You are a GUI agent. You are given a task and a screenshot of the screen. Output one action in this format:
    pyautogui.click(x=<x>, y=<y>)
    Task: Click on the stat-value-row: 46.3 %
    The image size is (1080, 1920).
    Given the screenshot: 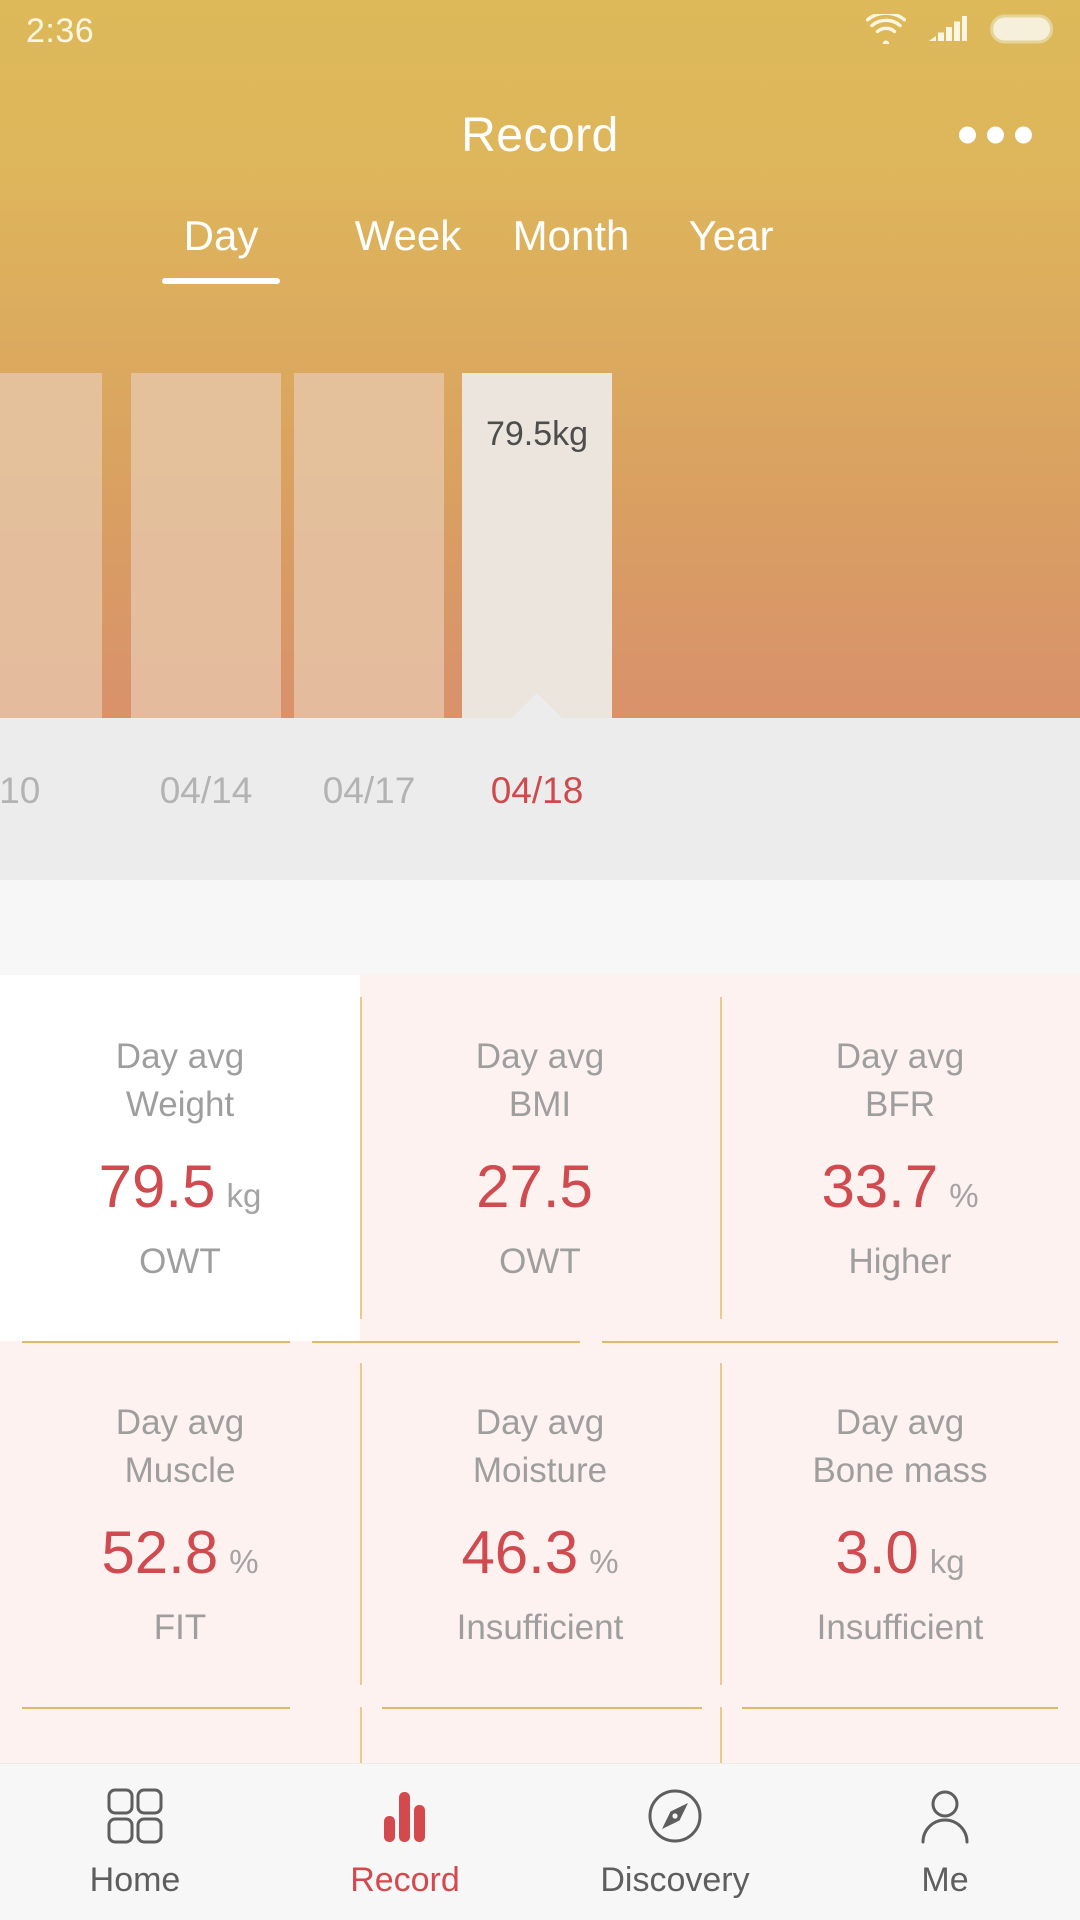 What is the action you would take?
    pyautogui.click(x=539, y=1553)
    